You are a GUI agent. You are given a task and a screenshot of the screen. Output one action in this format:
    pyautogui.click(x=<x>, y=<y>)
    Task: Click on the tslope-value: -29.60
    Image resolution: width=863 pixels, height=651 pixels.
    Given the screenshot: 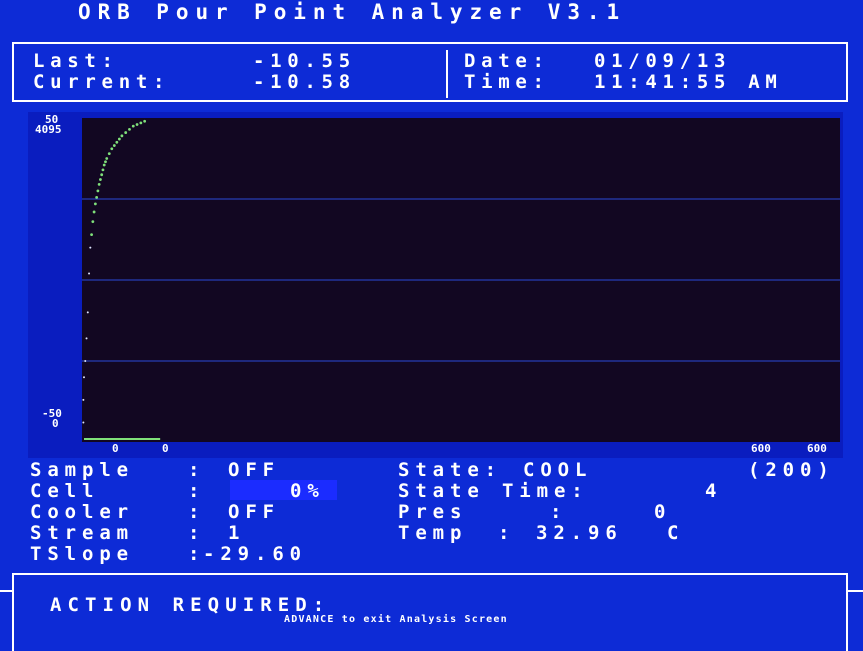 What is the action you would take?
    pyautogui.click(x=255, y=554)
    